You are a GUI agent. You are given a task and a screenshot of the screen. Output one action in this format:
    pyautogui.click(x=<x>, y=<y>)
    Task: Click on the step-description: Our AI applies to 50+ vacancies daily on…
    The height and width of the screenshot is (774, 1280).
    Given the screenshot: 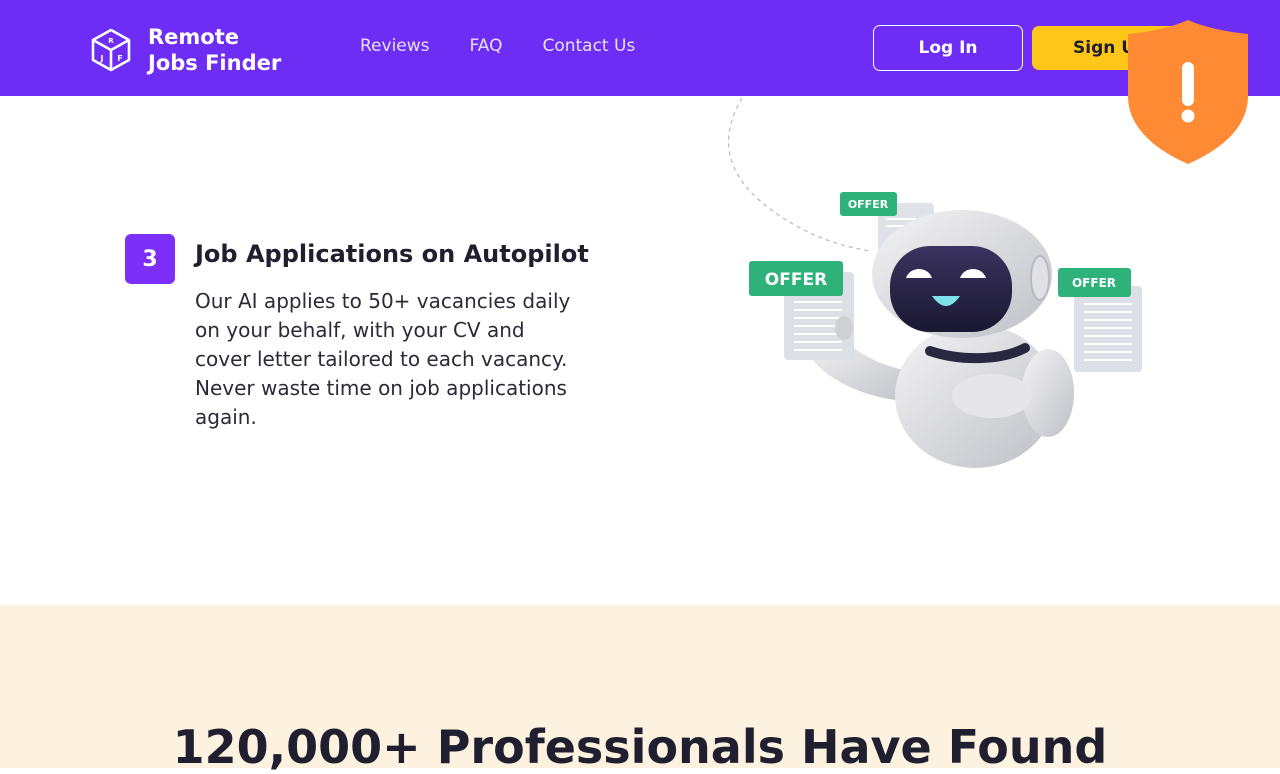 What is the action you would take?
    pyautogui.click(x=383, y=359)
    